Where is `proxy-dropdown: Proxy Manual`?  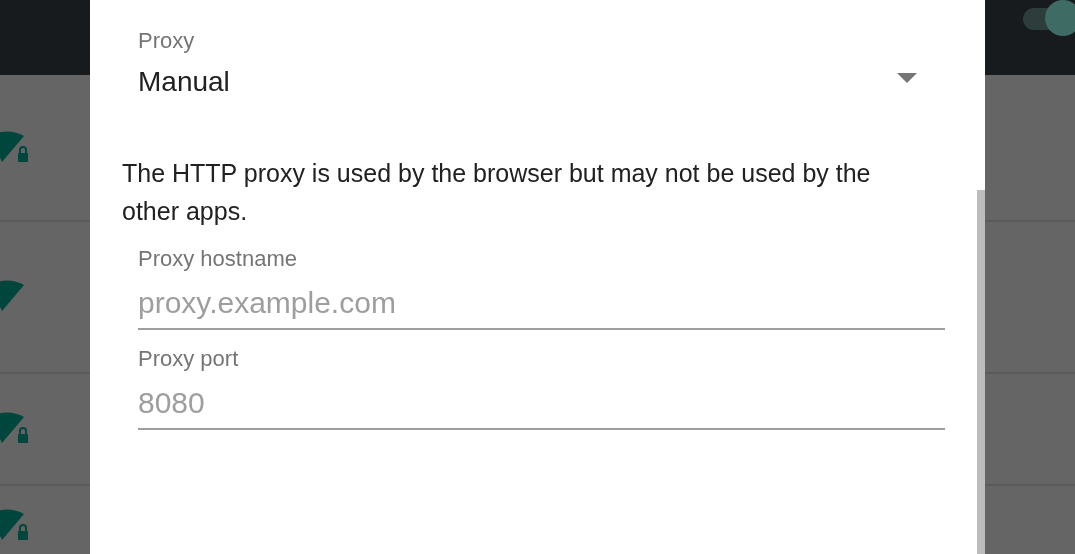
proxy-dropdown: Proxy Manual is located at coordinates (541, 63).